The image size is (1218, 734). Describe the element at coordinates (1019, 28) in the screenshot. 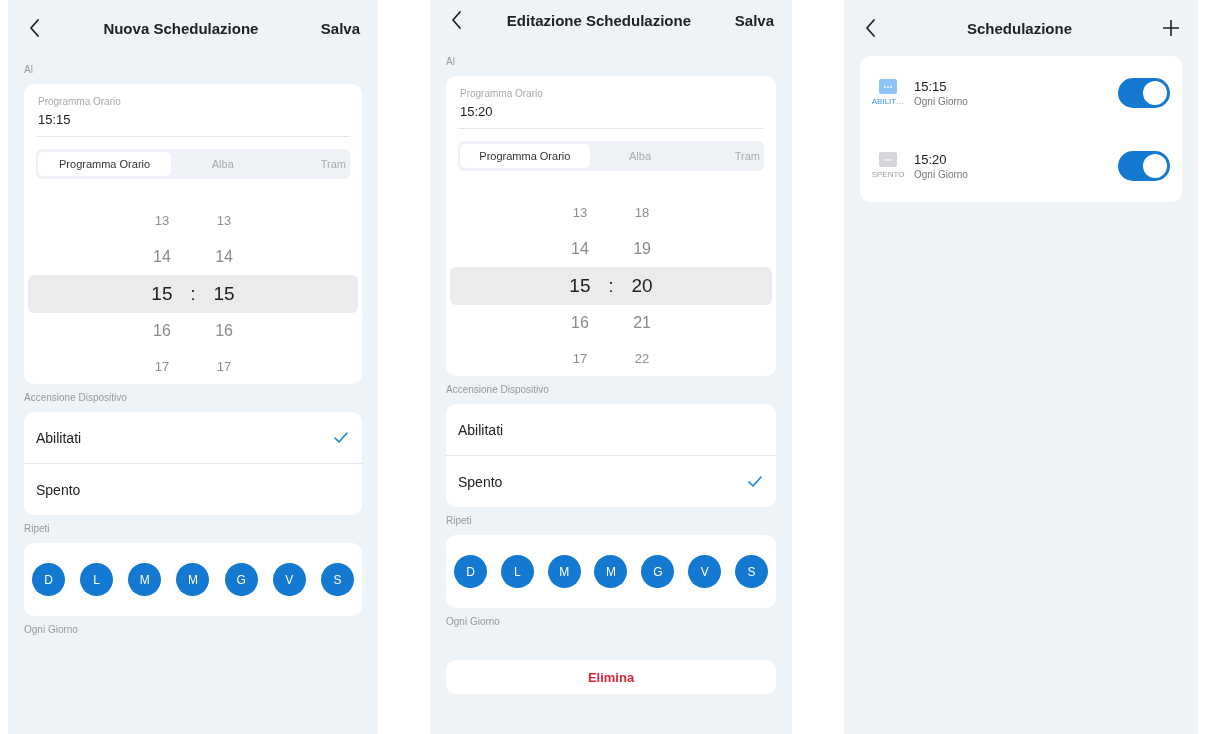

I see `screen-title: Schedulazione` at that location.